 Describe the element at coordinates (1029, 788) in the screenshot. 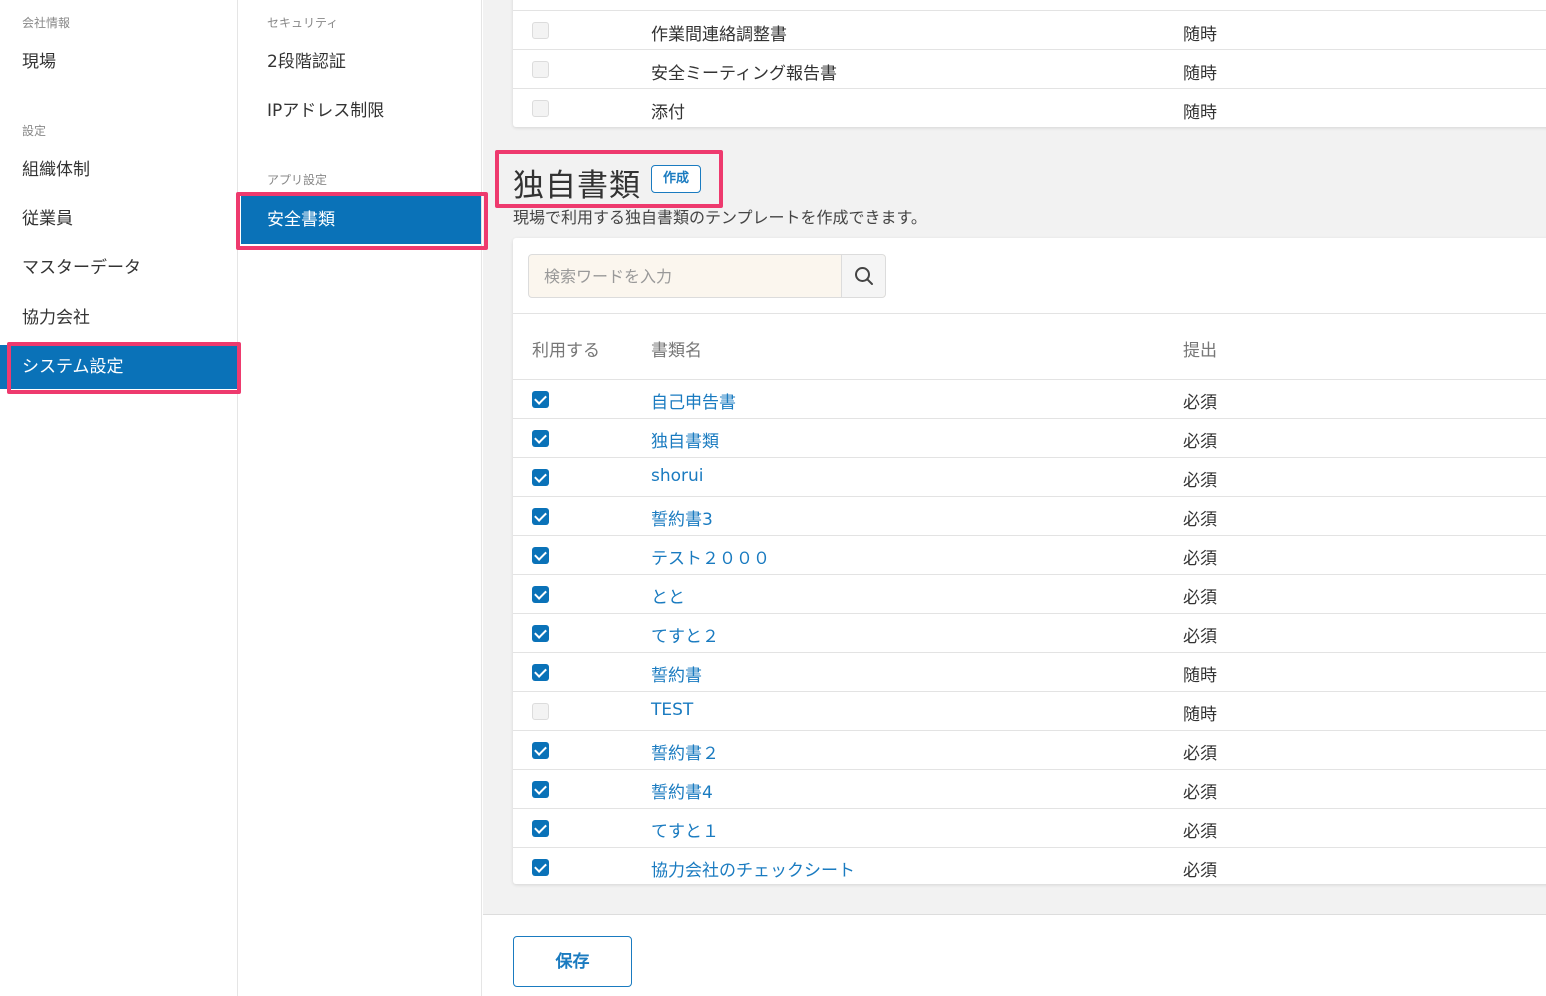

I see `table-row: 誓約書4 必須` at that location.